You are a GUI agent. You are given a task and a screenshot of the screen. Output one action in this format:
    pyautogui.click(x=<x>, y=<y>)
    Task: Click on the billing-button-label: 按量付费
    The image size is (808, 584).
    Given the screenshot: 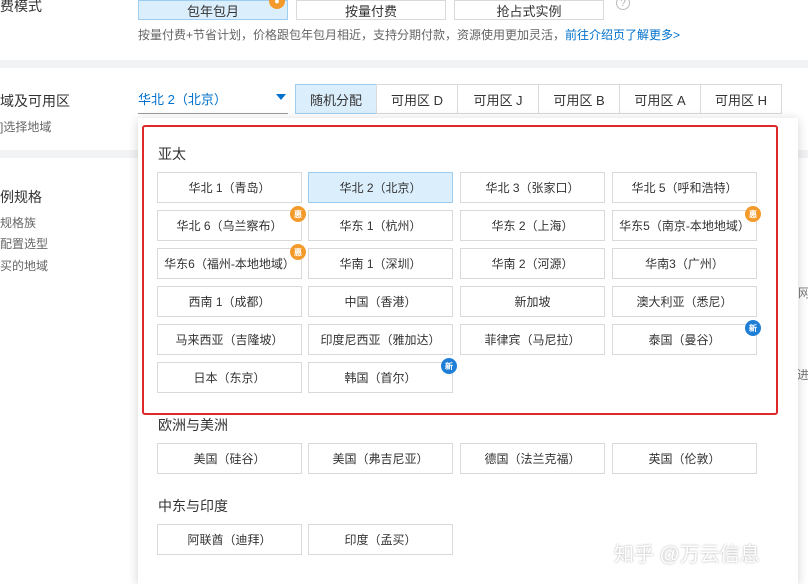 What is the action you would take?
    pyautogui.click(x=370, y=11)
    